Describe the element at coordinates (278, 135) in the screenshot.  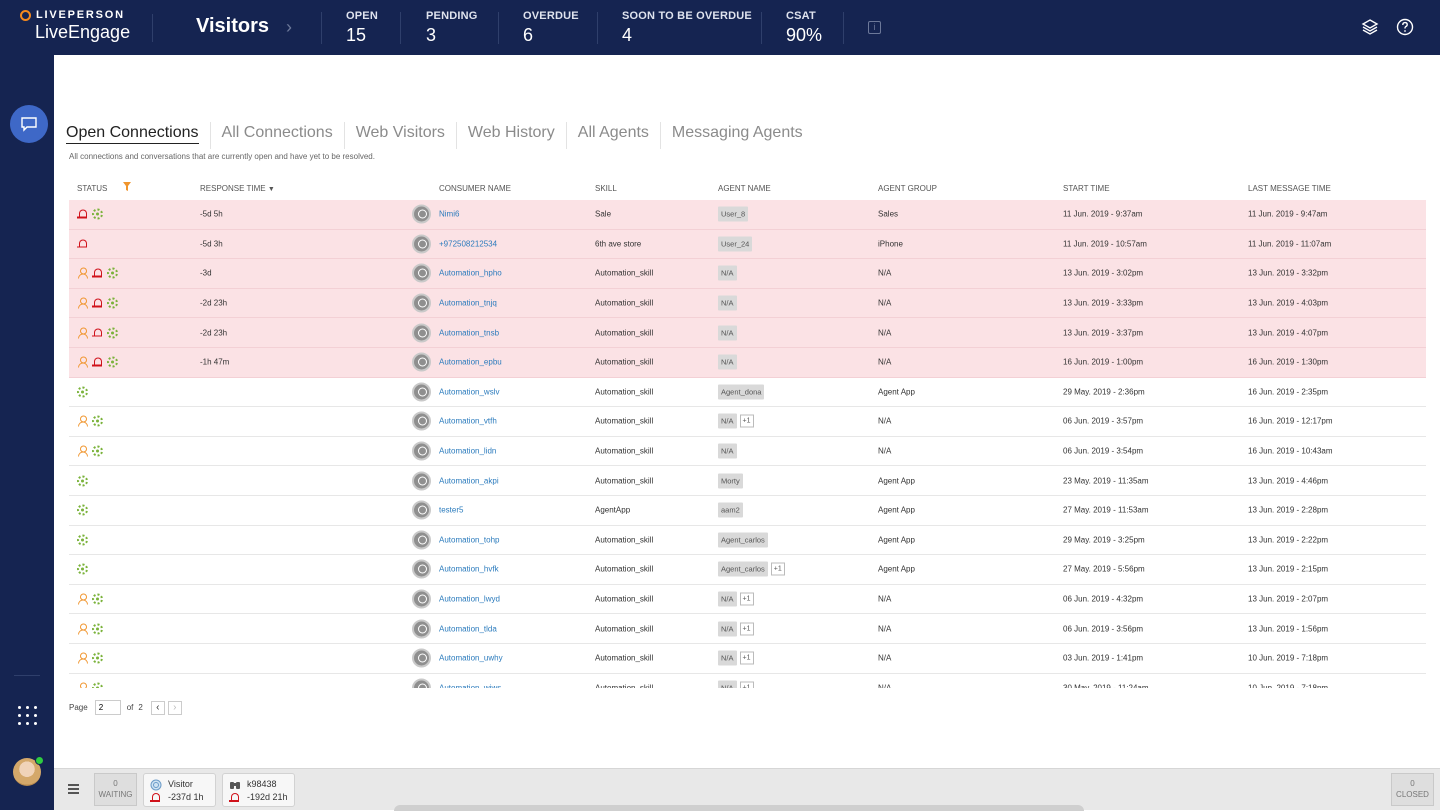
I see `tab-all-connections: All Connections` at that location.